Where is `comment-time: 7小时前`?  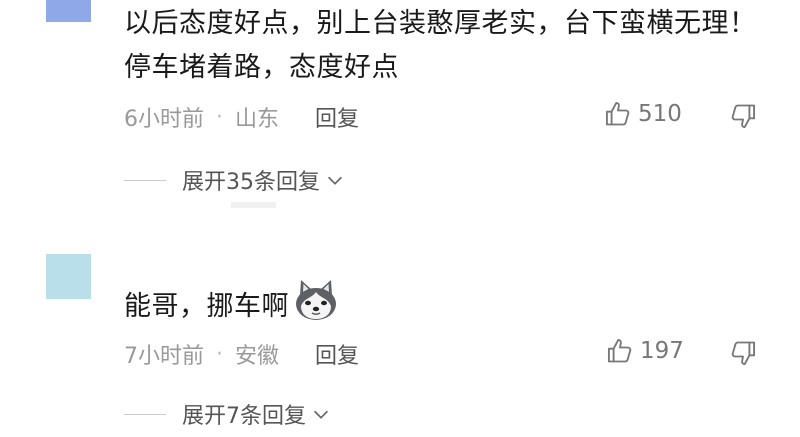 comment-time: 7小时前 is located at coordinates (164, 356).